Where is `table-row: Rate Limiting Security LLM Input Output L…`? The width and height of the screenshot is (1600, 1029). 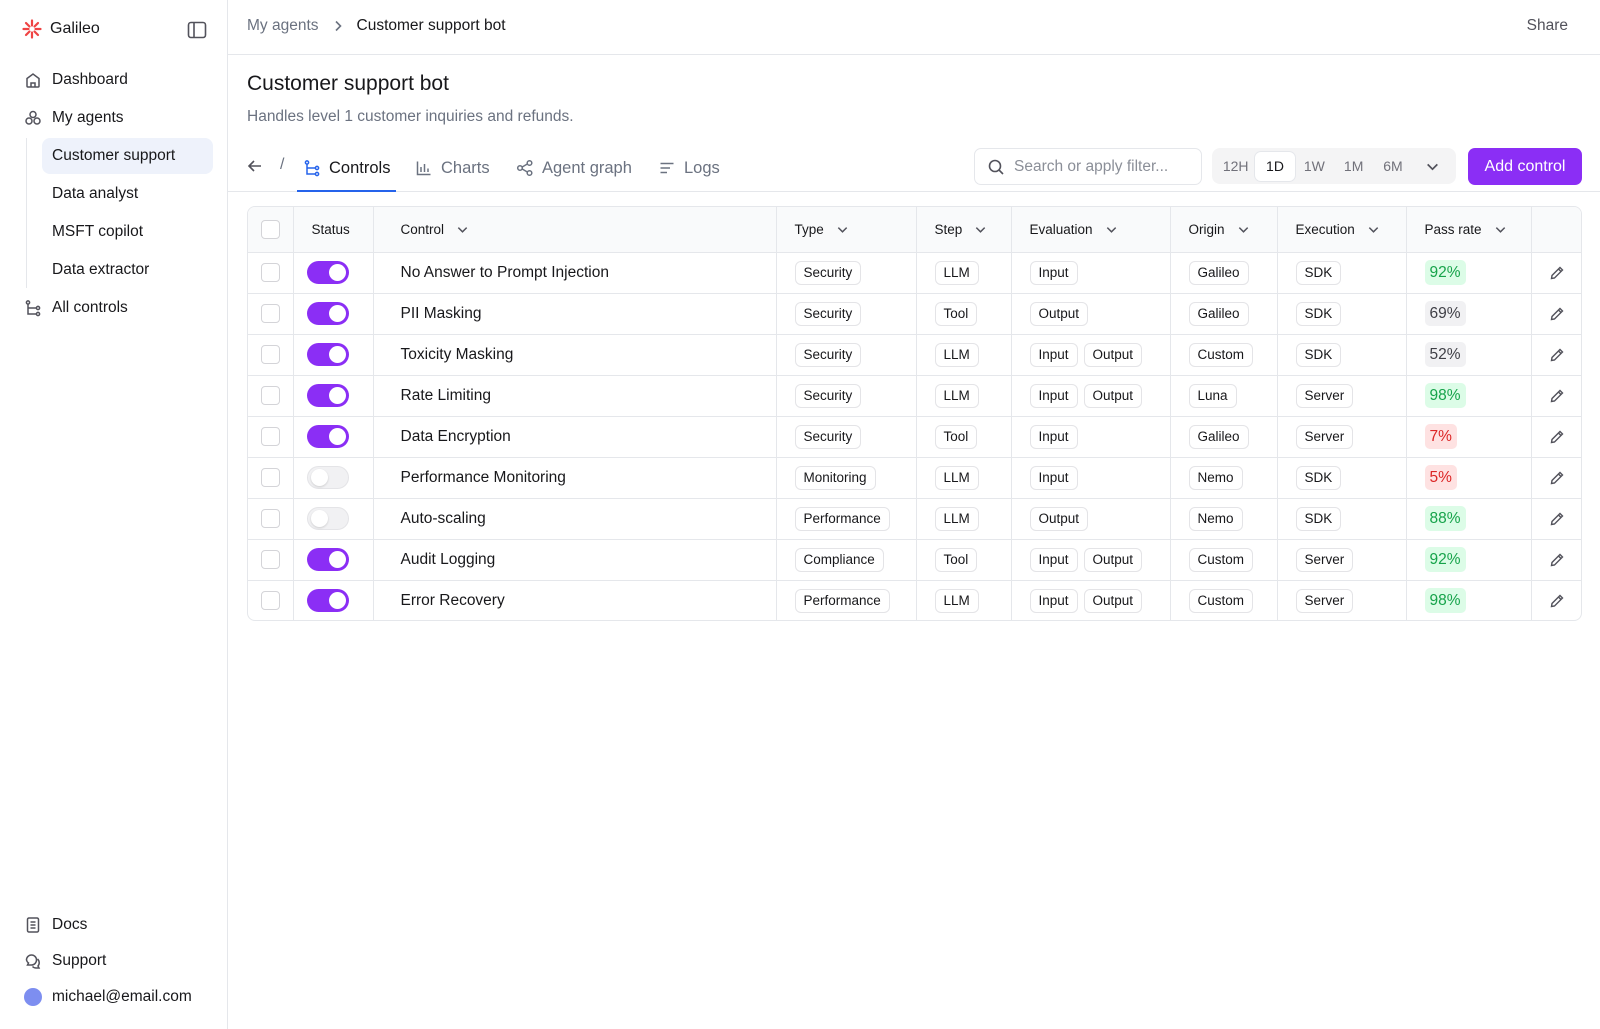
table-row: Rate Limiting Security LLM Input Output L… is located at coordinates (914, 395).